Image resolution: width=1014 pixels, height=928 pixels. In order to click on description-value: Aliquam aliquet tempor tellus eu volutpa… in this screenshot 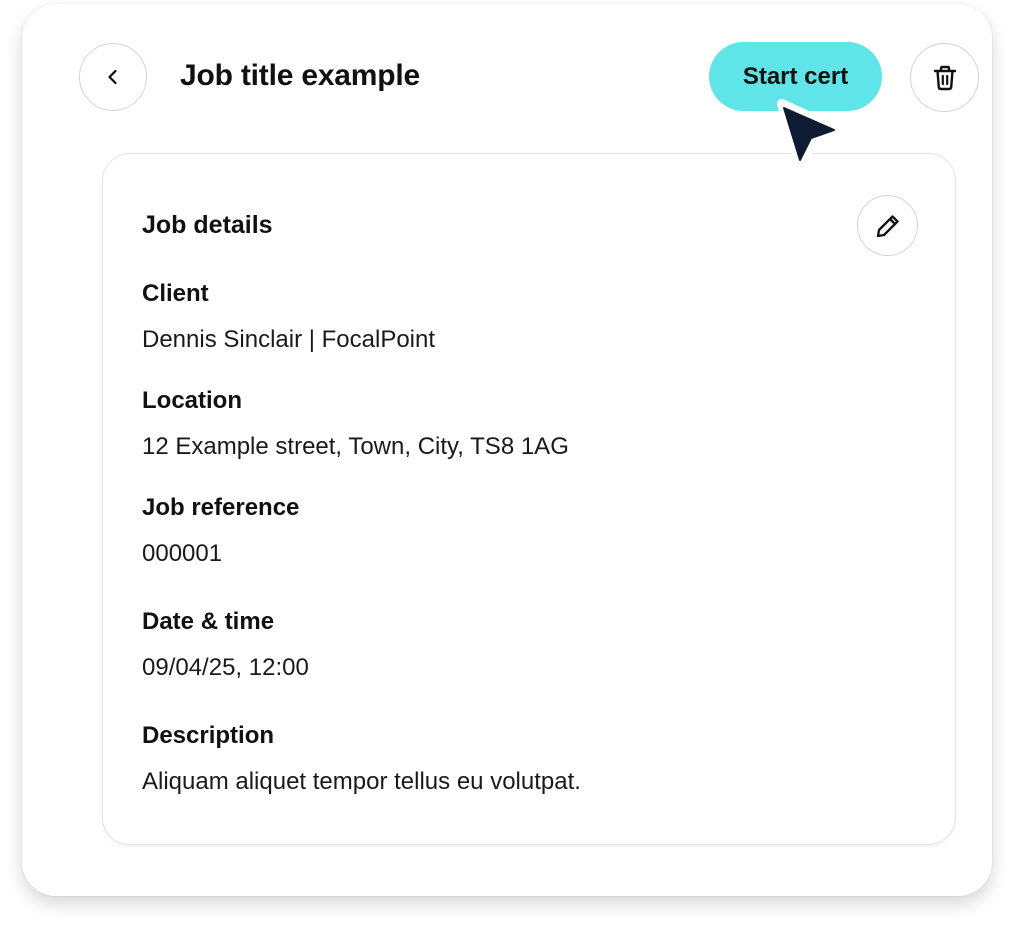, I will do `click(361, 781)`.